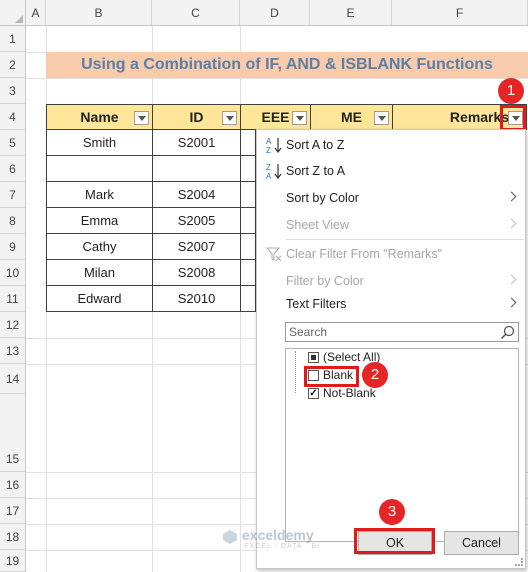 The width and height of the screenshot is (528, 572). Describe the element at coordinates (99, 299) in the screenshot. I see `cell-name: Edward` at that location.